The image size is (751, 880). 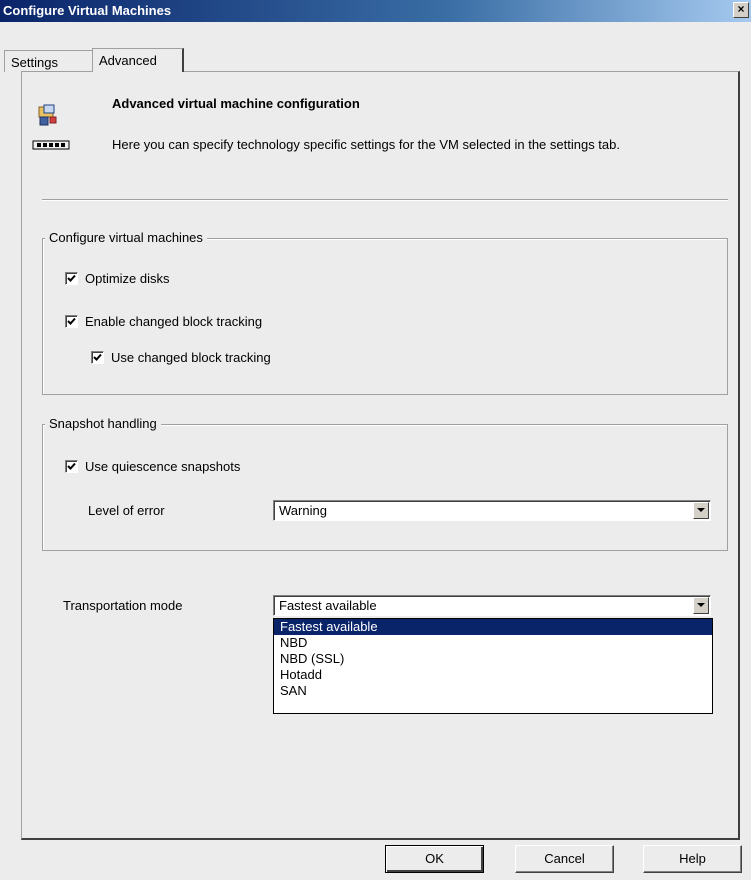 I want to click on tab-advanced: Advanced, so click(x=138, y=60).